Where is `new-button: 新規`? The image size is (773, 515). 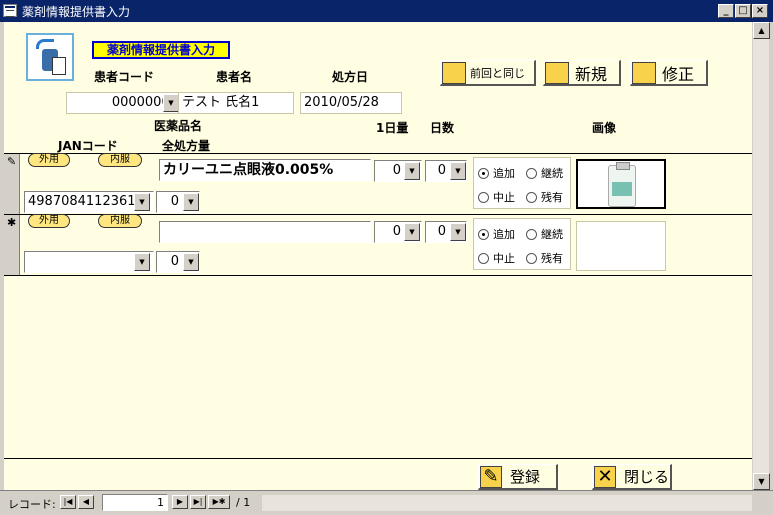 new-button: 新規 is located at coordinates (582, 73).